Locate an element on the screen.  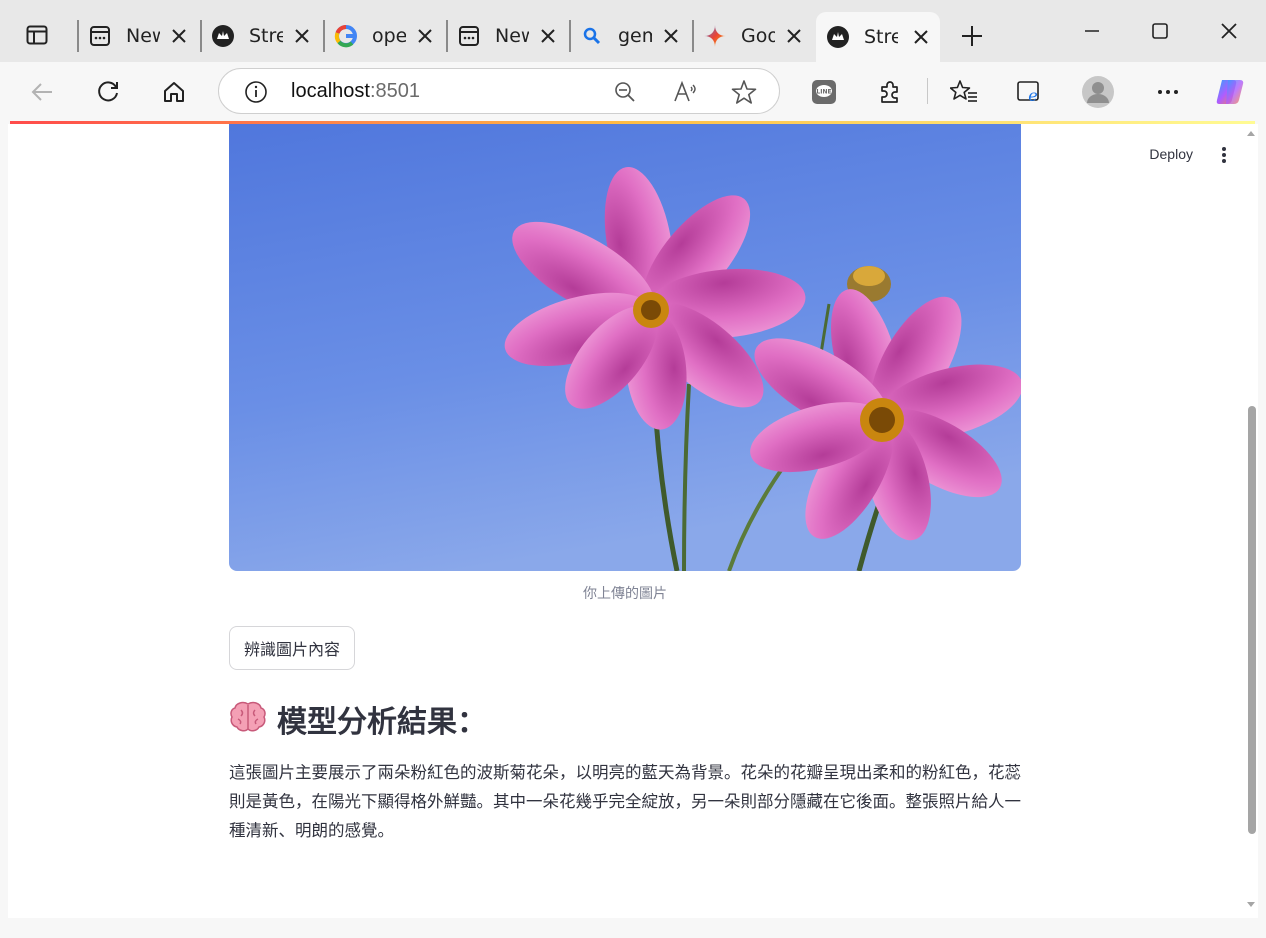
line-extension-icon: LINE is located at coordinates (824, 92).